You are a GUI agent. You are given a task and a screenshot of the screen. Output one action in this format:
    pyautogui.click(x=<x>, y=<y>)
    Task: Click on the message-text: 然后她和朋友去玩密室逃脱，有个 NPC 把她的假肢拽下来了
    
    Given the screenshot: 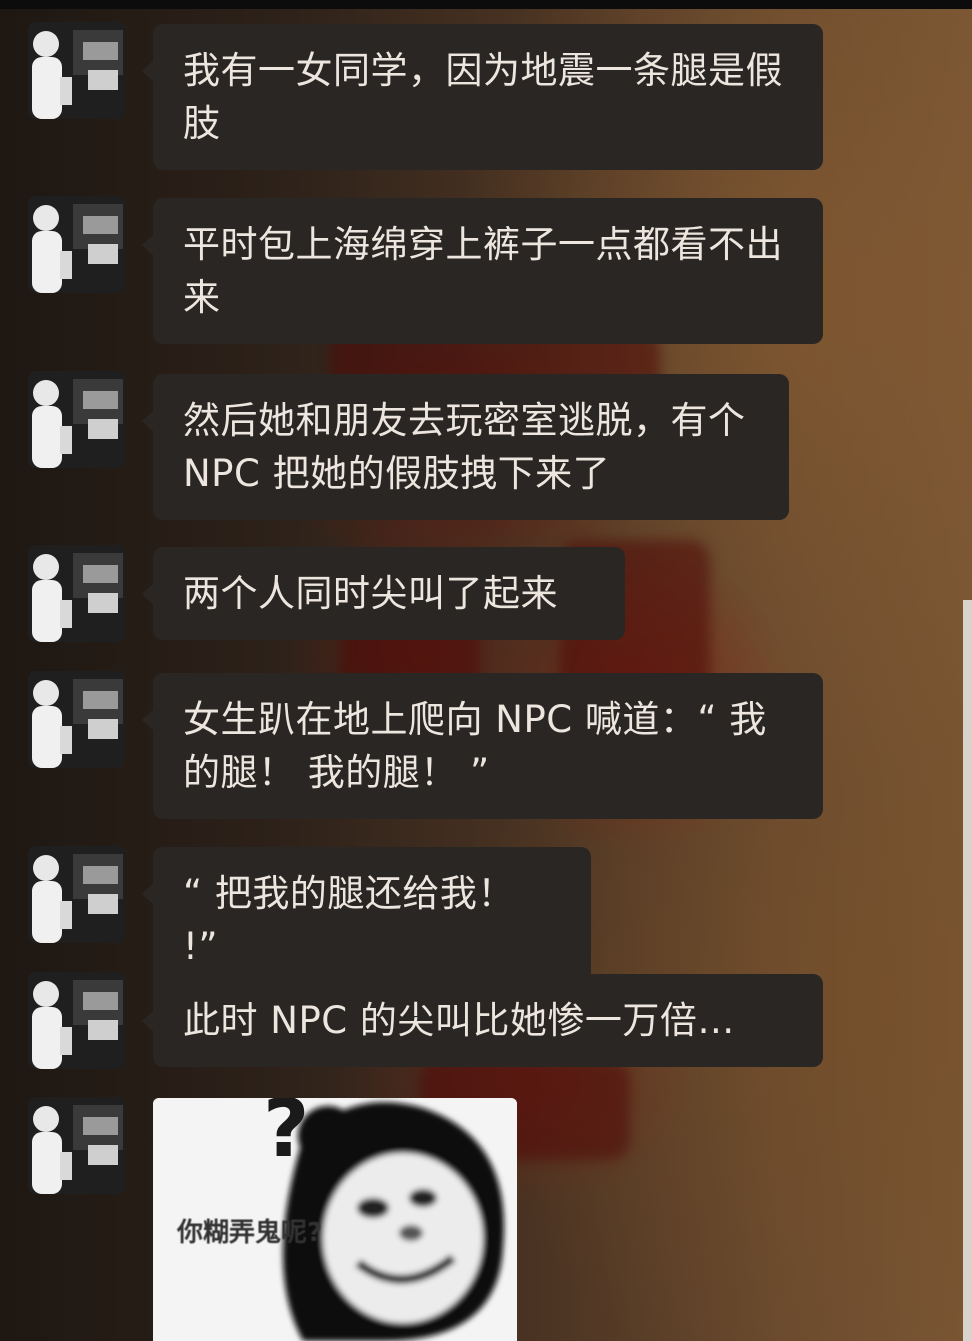 What is the action you would take?
    pyautogui.click(x=464, y=447)
    